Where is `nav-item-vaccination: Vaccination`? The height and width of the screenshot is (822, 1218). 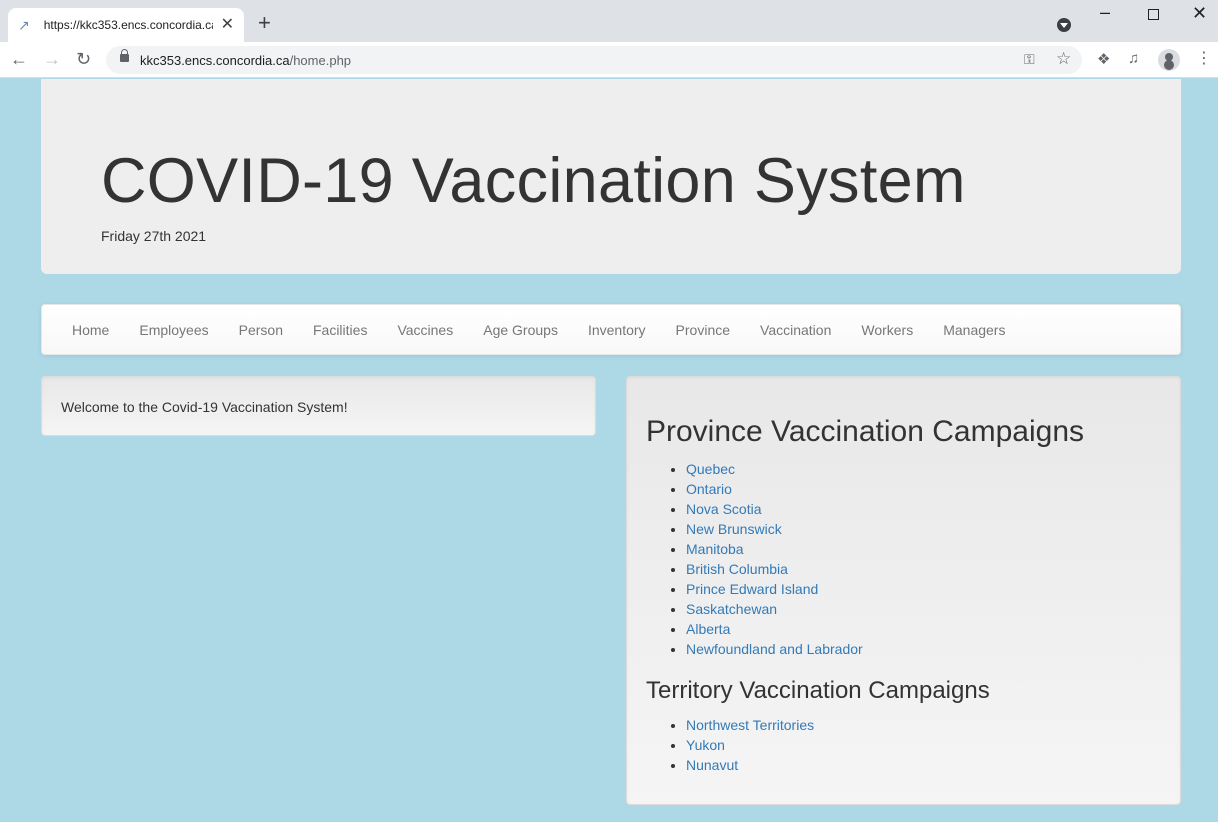 nav-item-vaccination: Vaccination is located at coordinates (795, 330).